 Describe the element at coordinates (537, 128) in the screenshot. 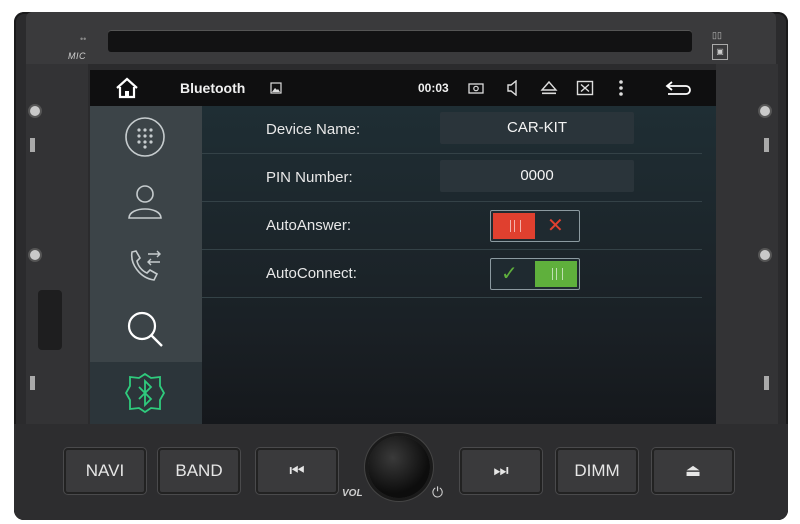

I see `device-name-field: CAR-KIT` at that location.